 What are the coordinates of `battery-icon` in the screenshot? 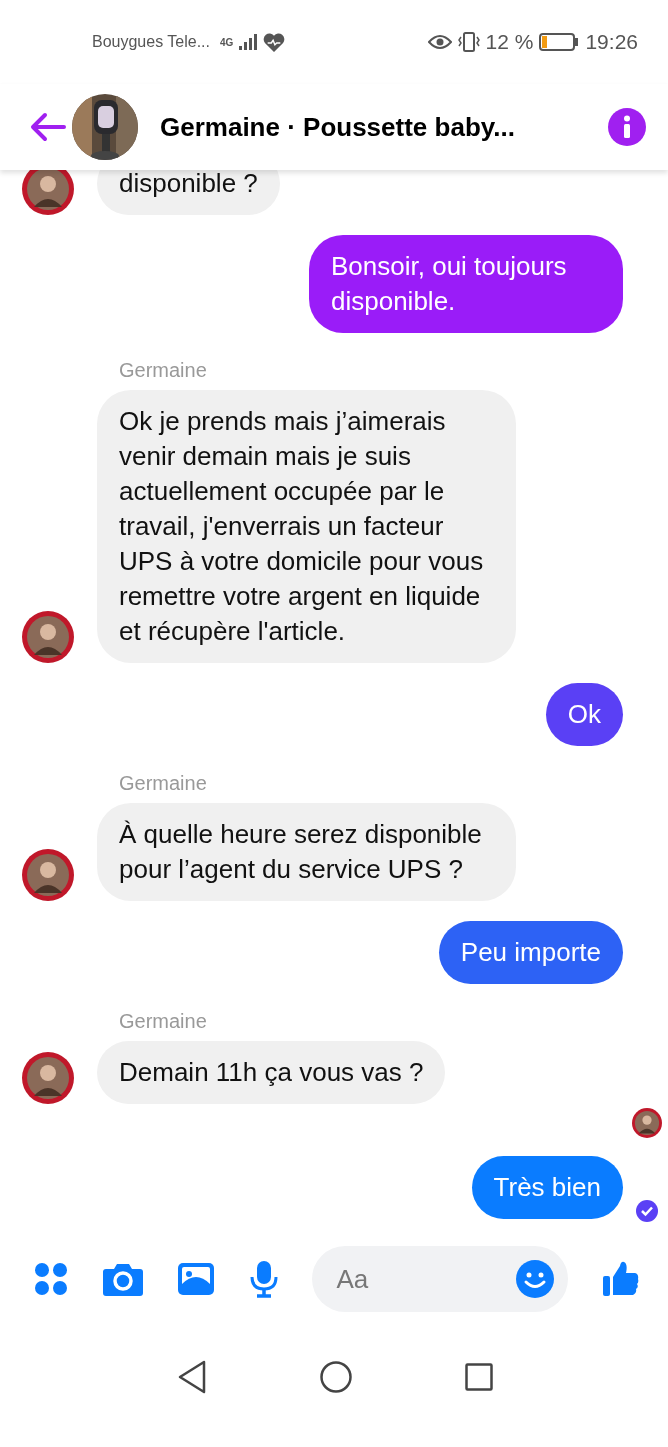 It's located at (559, 42).